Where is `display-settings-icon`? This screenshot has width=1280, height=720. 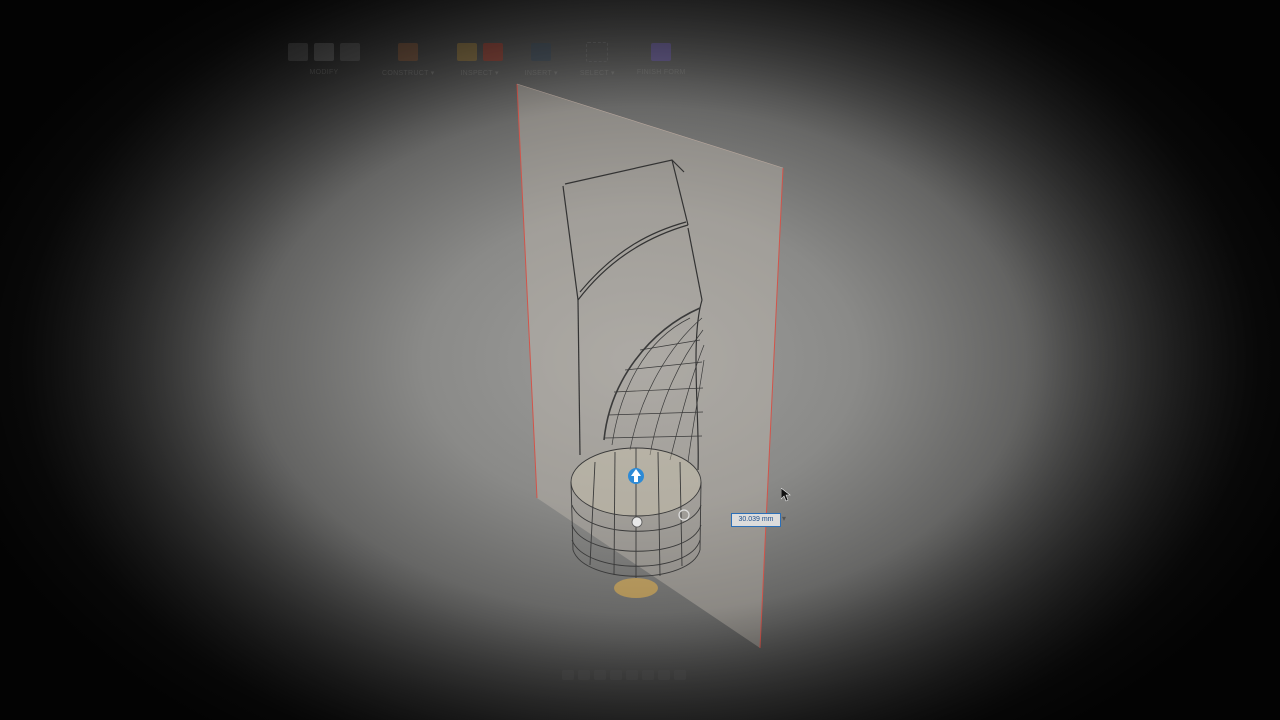
display-settings-icon is located at coordinates (648, 675).